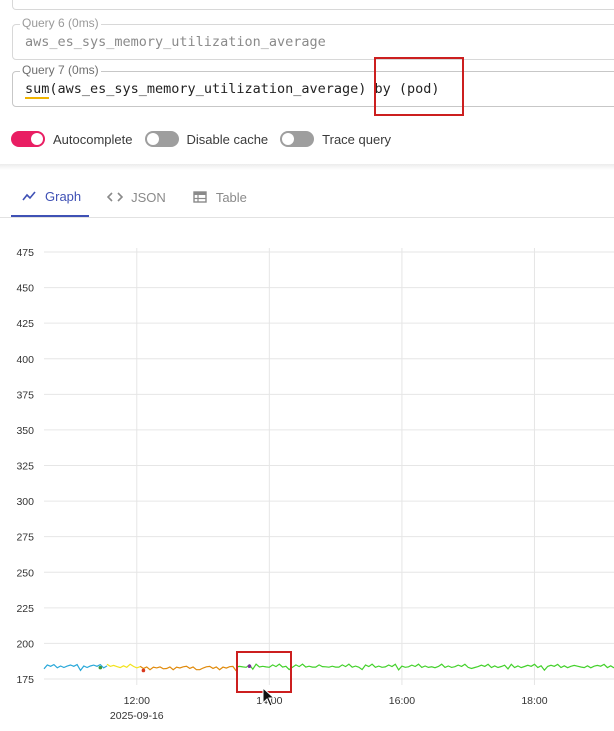 The width and height of the screenshot is (614, 731). I want to click on y-tick-label: 325, so click(25, 467).